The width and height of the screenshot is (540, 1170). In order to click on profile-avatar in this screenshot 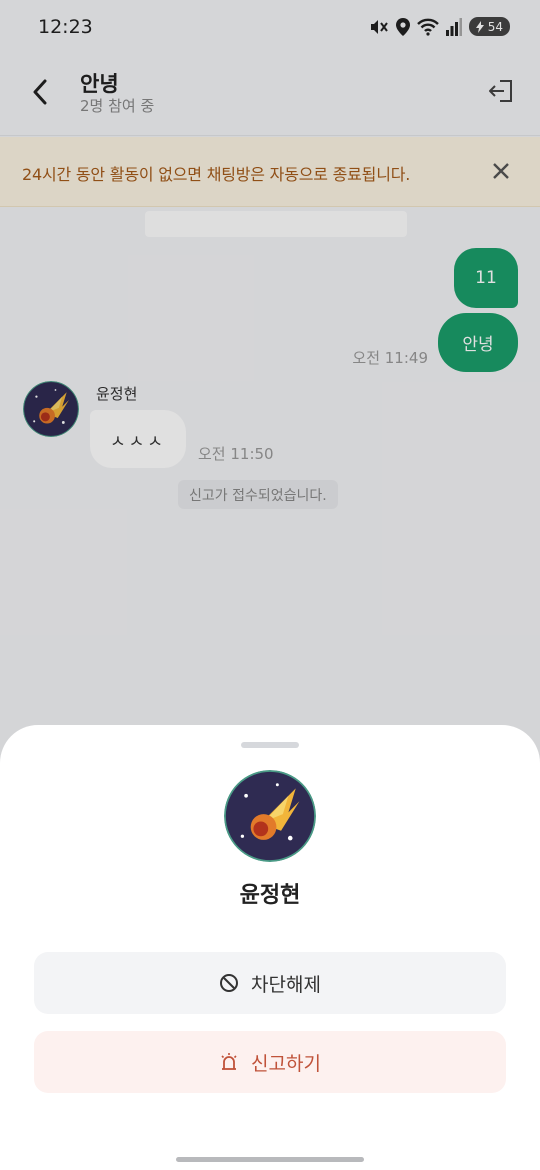, I will do `click(270, 816)`.